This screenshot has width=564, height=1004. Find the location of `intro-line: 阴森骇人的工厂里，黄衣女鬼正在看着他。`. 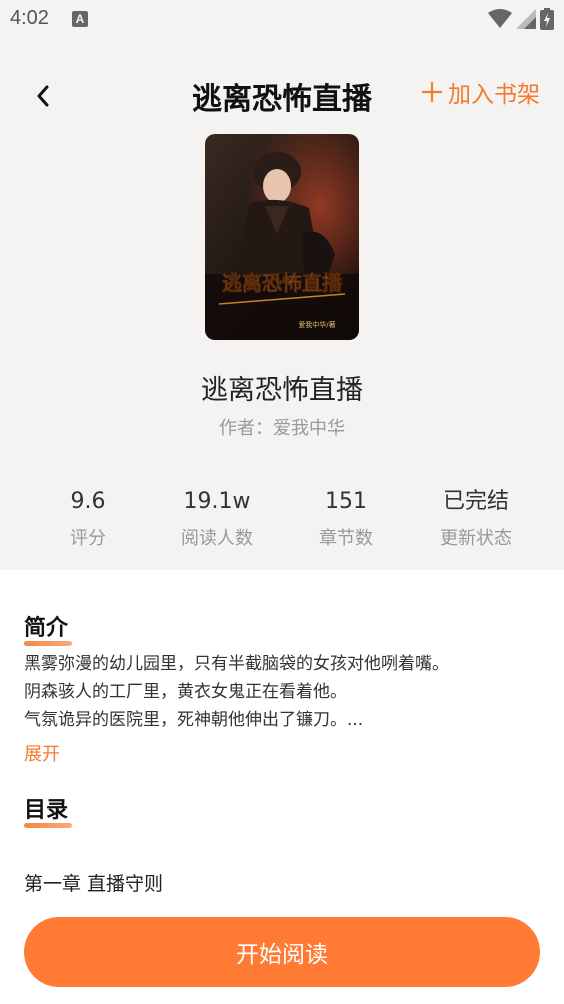

intro-line: 阴森骇人的工厂里，黄衣女鬼正在看着他。 is located at coordinates (185, 692).